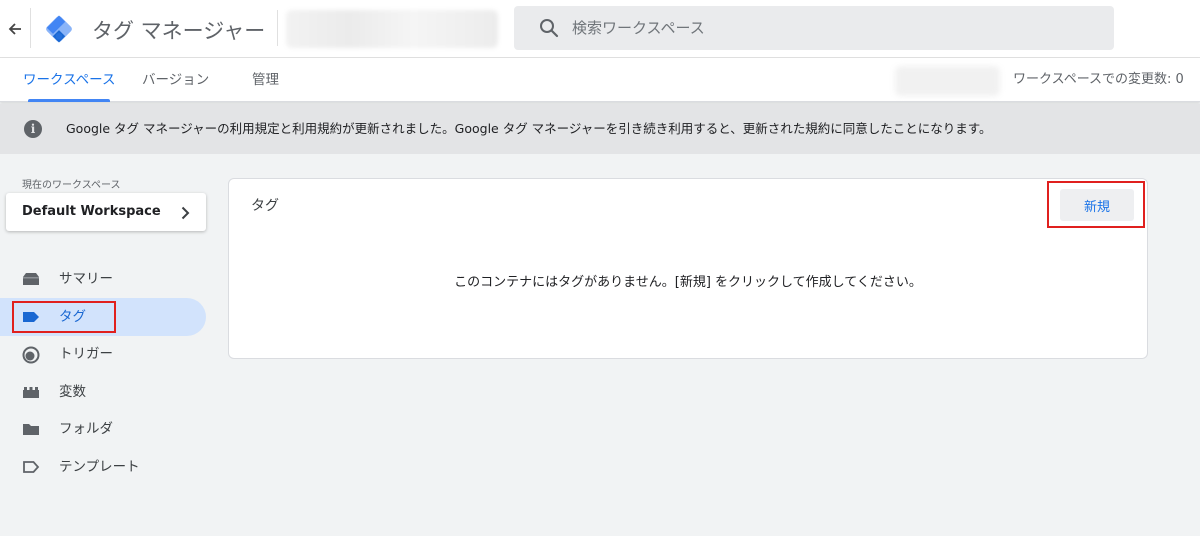  I want to click on sidebar-item-label: テンプレート, so click(99, 467).